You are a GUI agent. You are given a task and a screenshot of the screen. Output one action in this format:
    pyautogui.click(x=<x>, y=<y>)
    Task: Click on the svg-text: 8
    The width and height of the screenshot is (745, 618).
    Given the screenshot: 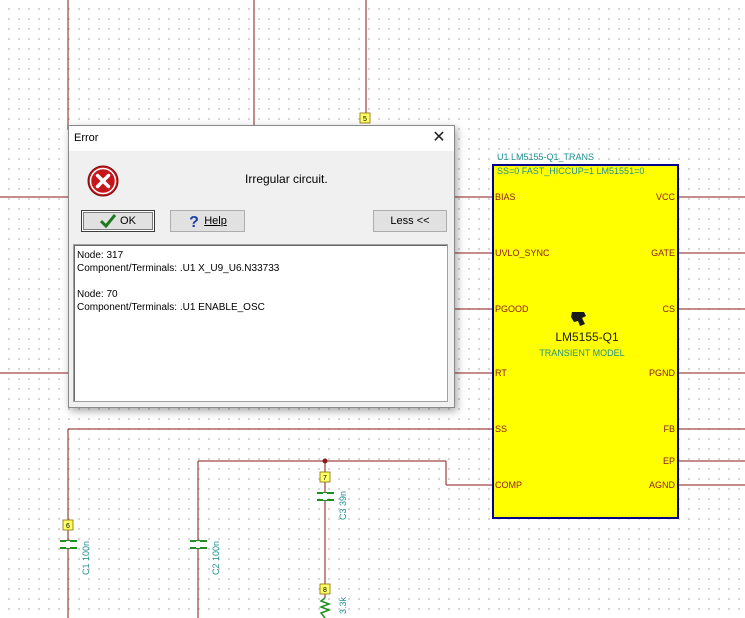 What is the action you would take?
    pyautogui.click(x=325, y=590)
    